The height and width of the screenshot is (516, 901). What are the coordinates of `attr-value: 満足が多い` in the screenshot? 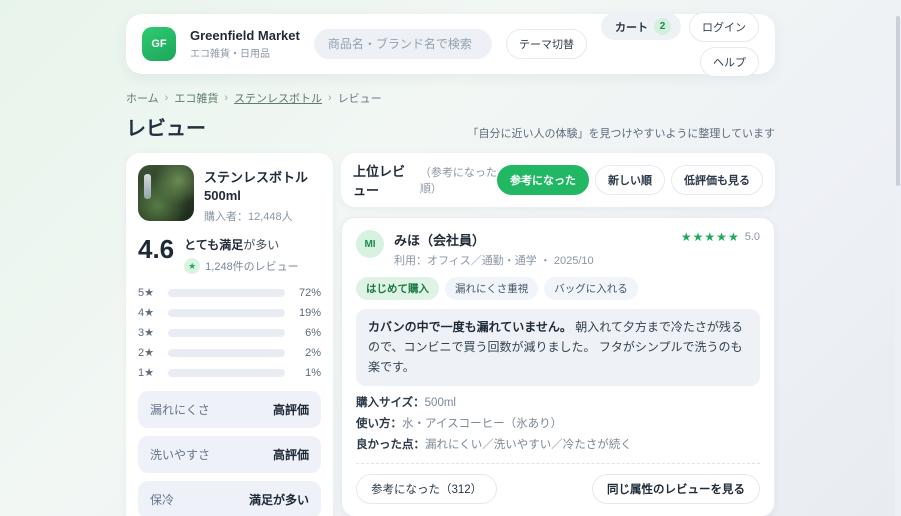 It's located at (278, 500).